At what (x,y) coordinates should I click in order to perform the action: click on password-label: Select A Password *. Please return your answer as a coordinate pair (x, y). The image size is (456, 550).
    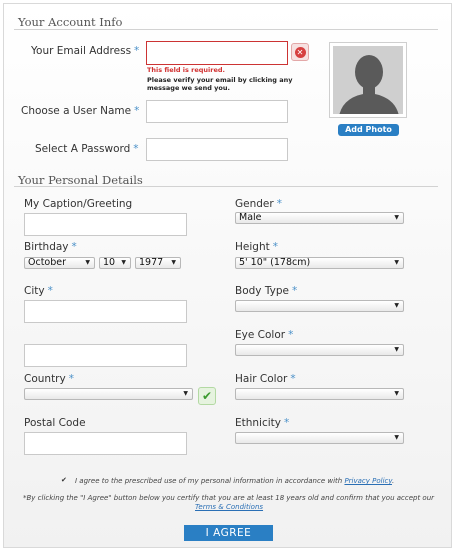
    Looking at the image, I should click on (87, 149).